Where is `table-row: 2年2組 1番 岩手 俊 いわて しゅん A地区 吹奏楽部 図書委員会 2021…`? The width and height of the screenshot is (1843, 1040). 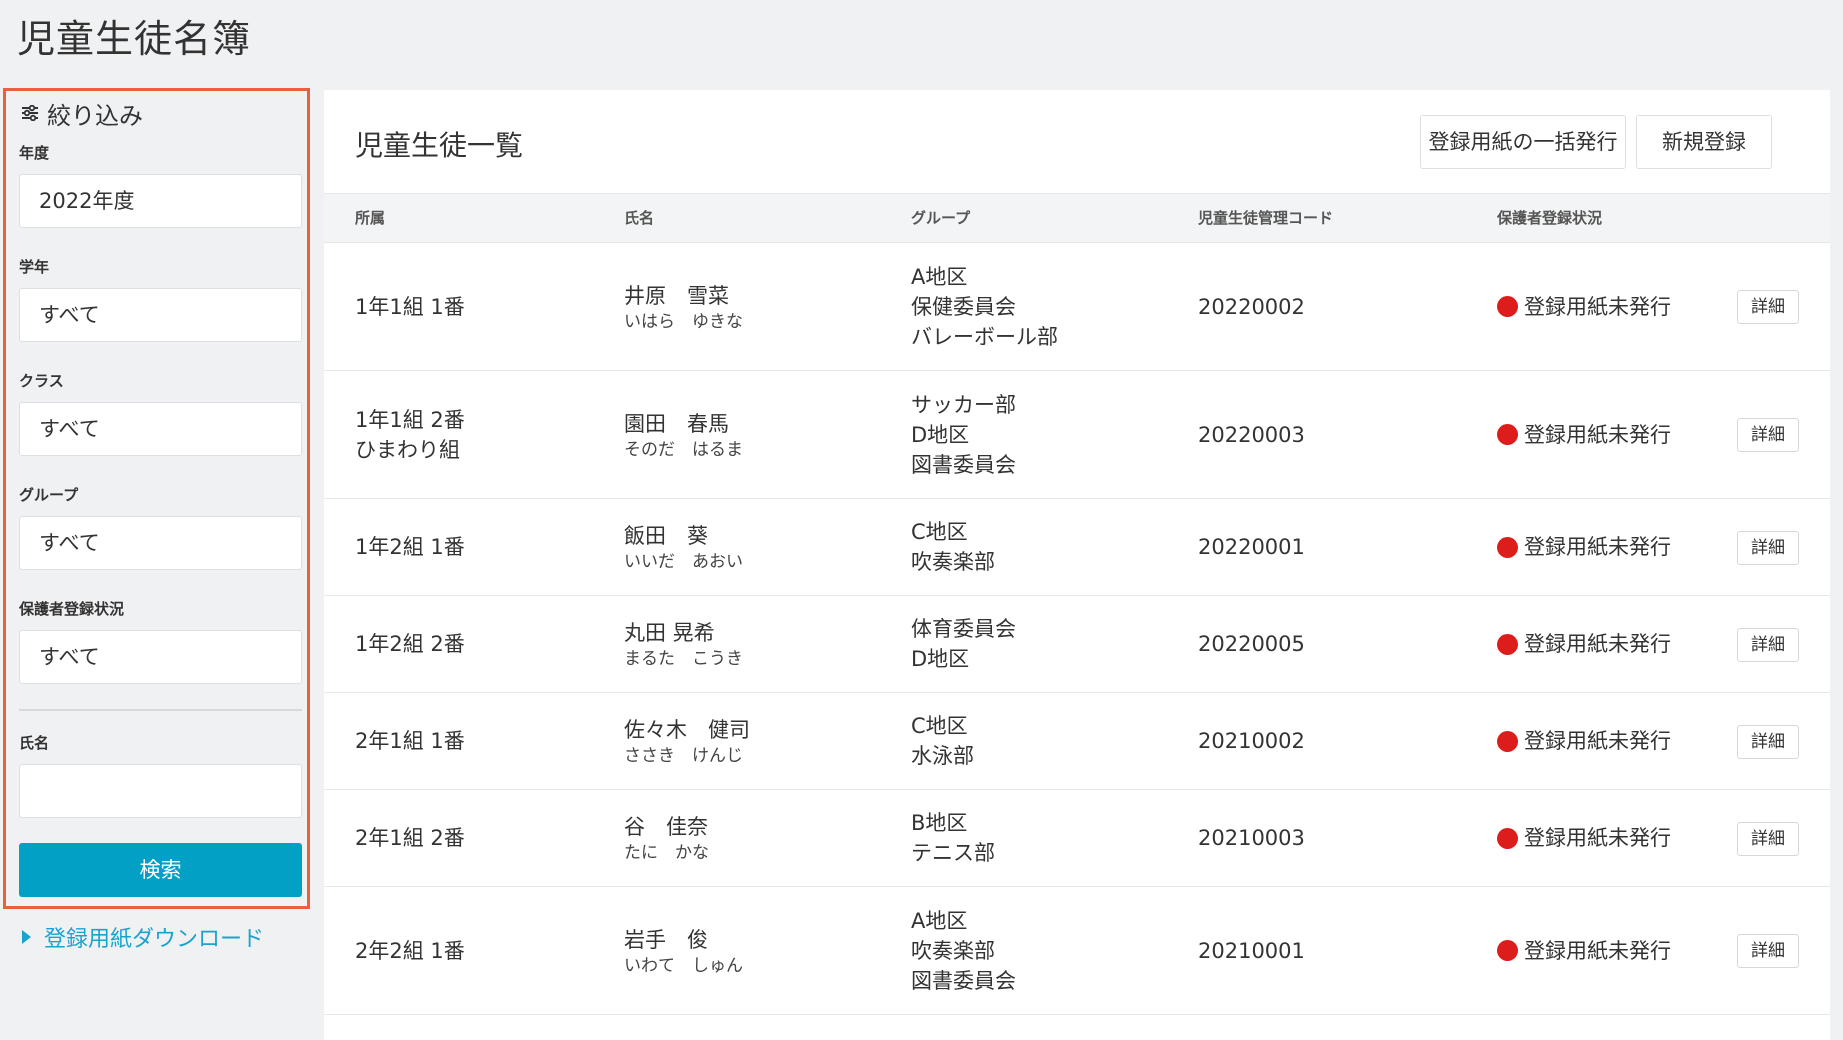 table-row: 2年2組 1番 岩手 俊 いわて しゅん A地区 吹奏楽部 図書委員会 2021… is located at coordinates (1077, 951).